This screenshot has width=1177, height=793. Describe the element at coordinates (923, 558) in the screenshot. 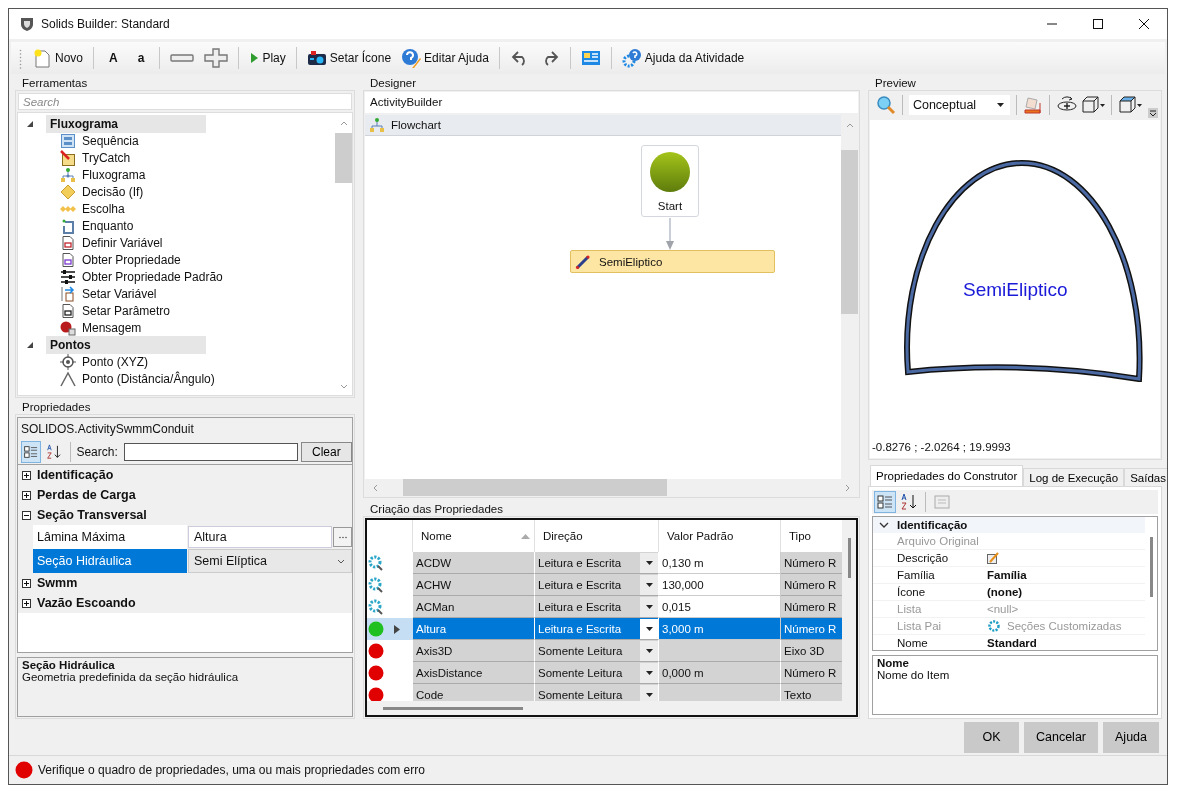

I see `property-name: Descrição` at that location.